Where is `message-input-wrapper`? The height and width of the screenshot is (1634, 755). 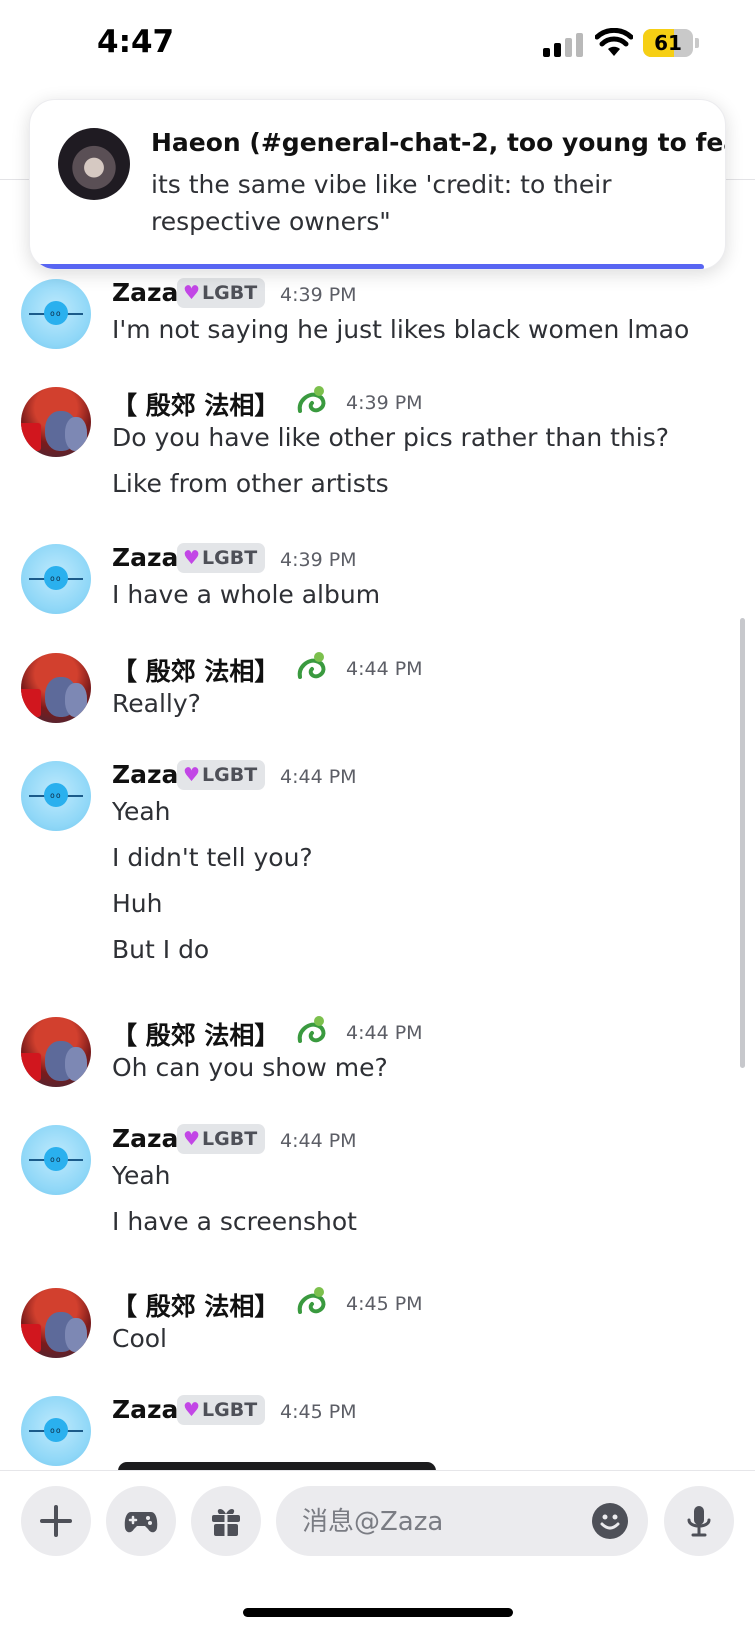 message-input-wrapper is located at coordinates (462, 1522).